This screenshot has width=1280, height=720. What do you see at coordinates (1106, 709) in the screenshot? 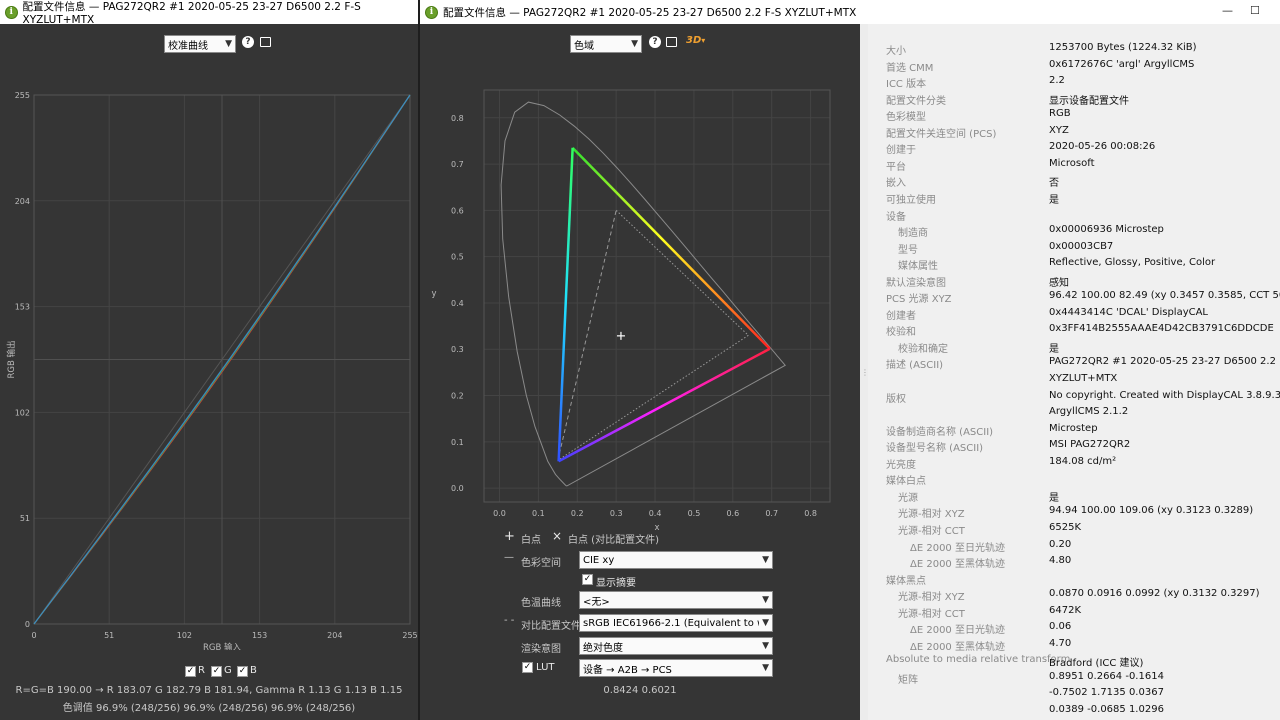
I see `info-row-value: 0.0389 -0.0685 1.0296` at bounding box center [1106, 709].